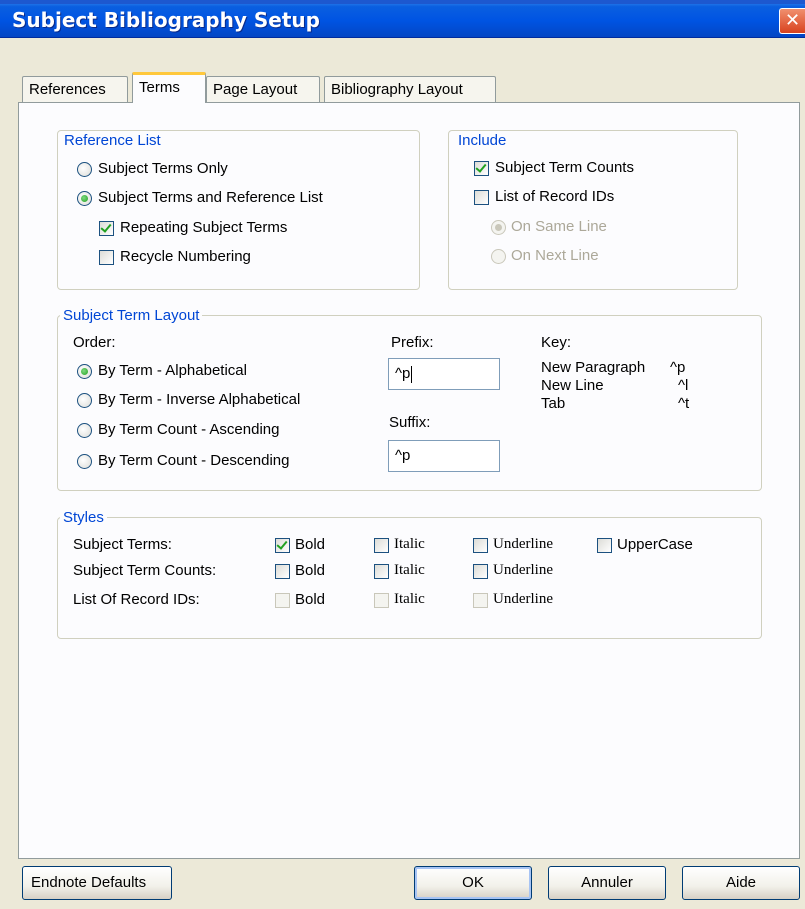 Image resolution: width=805 pixels, height=909 pixels. What do you see at coordinates (403, 373) in the screenshot?
I see `prefix-value: ^p` at bounding box center [403, 373].